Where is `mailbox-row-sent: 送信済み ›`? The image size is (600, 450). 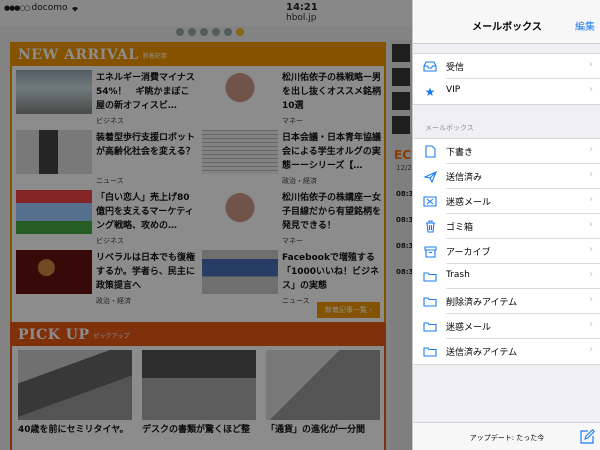 mailbox-row-sent: 送信済み › is located at coordinates (506, 176).